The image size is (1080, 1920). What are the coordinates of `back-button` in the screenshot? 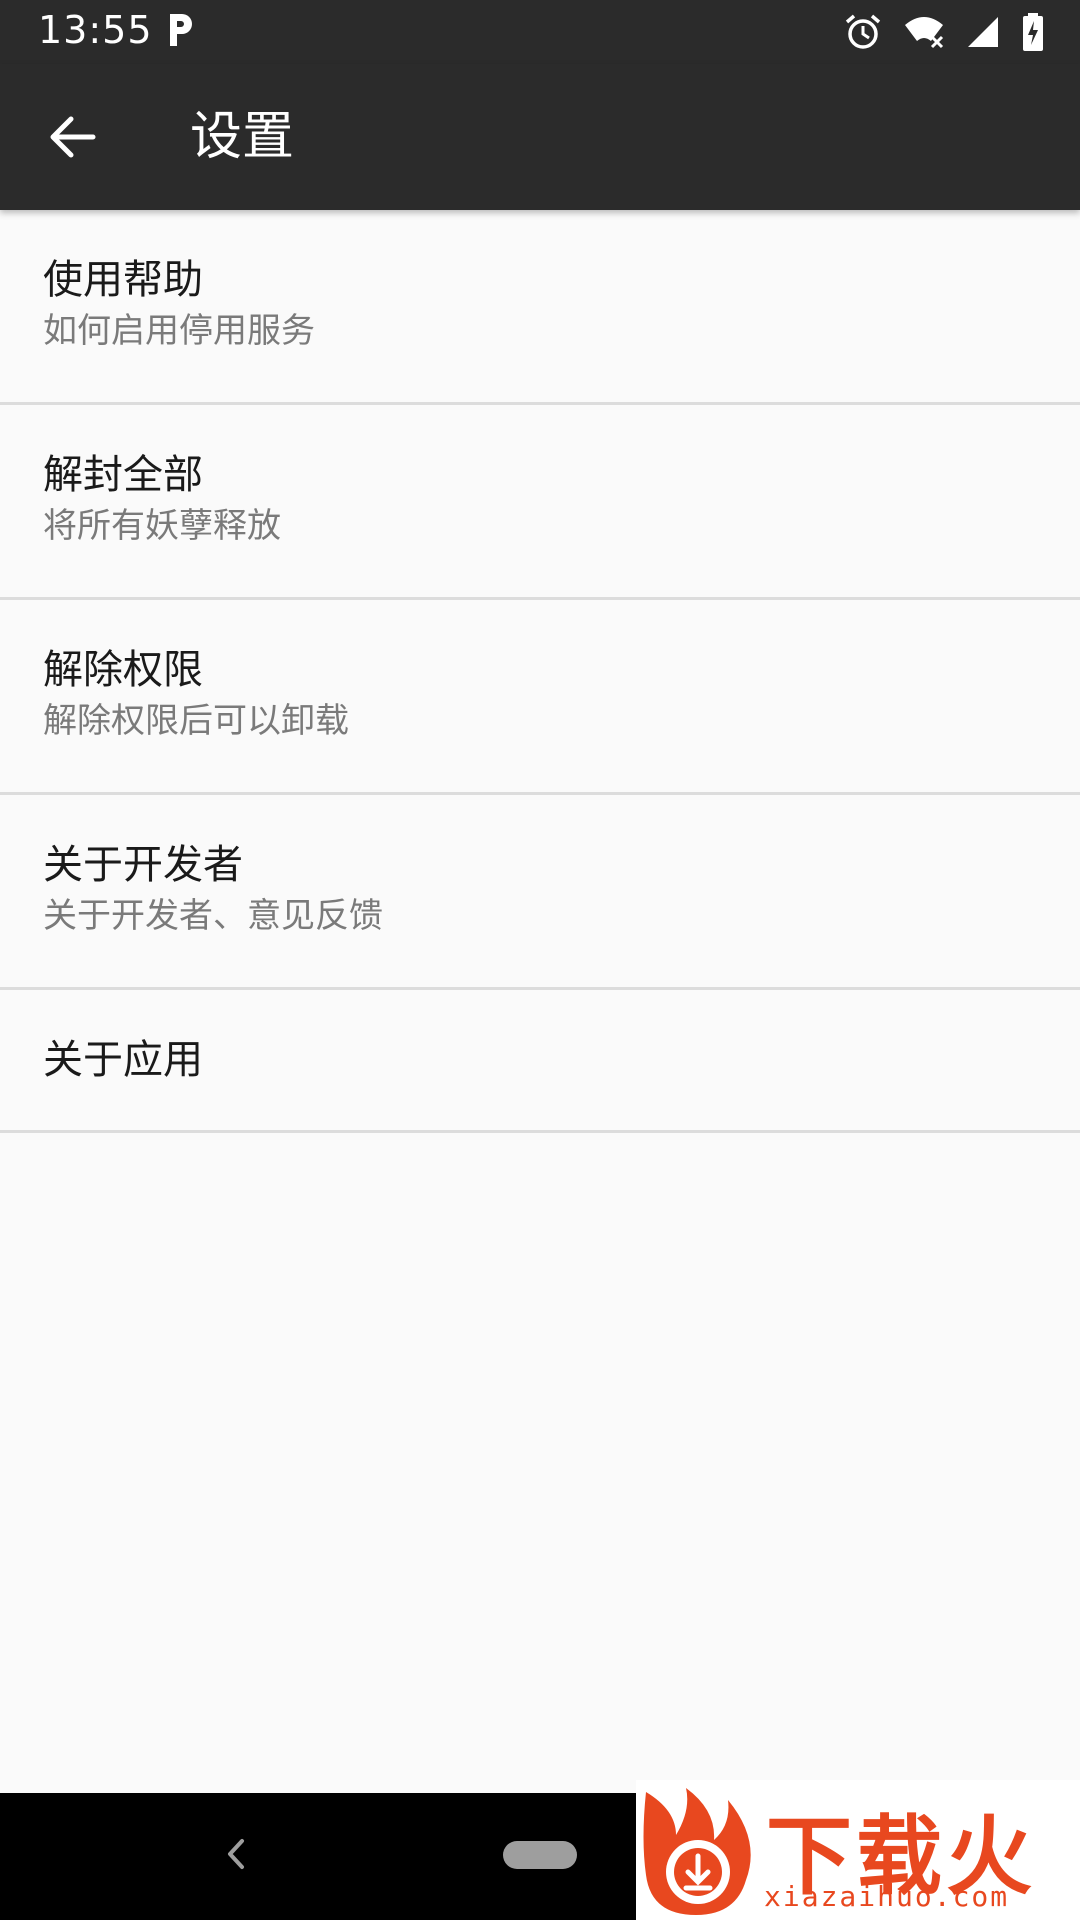 It's located at (73, 137).